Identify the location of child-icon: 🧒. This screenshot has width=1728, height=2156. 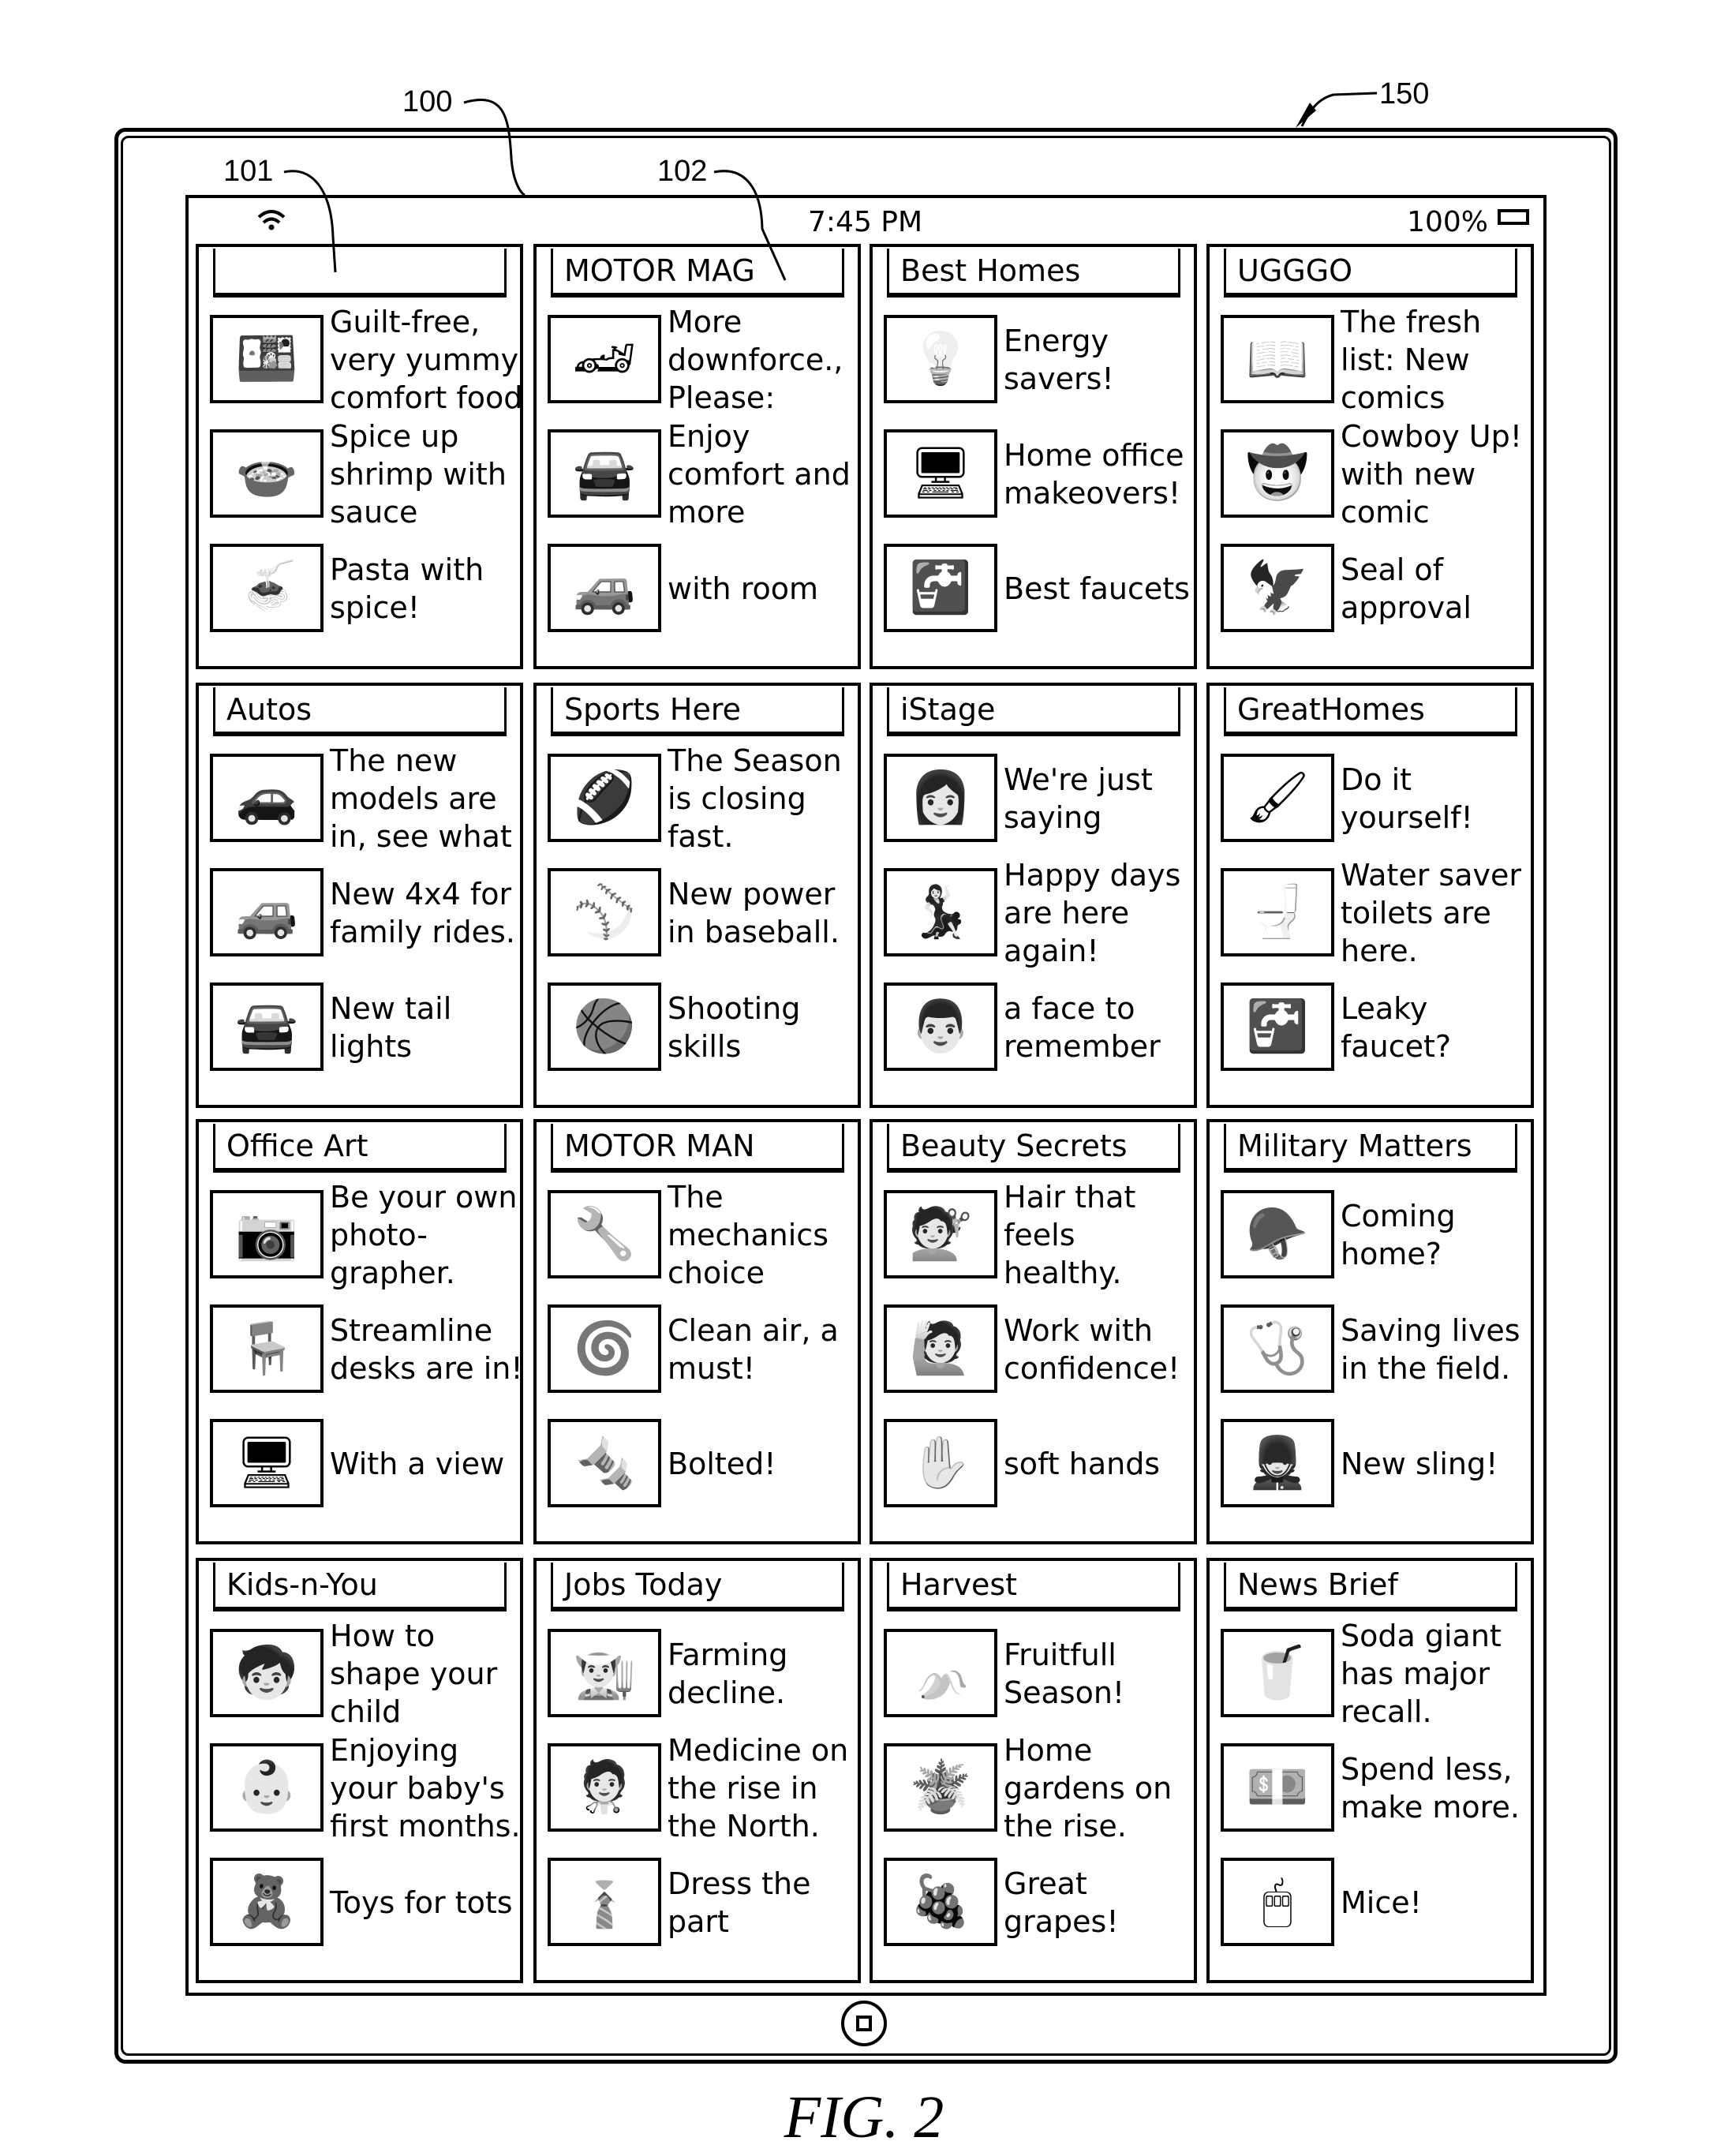
(267, 1673).